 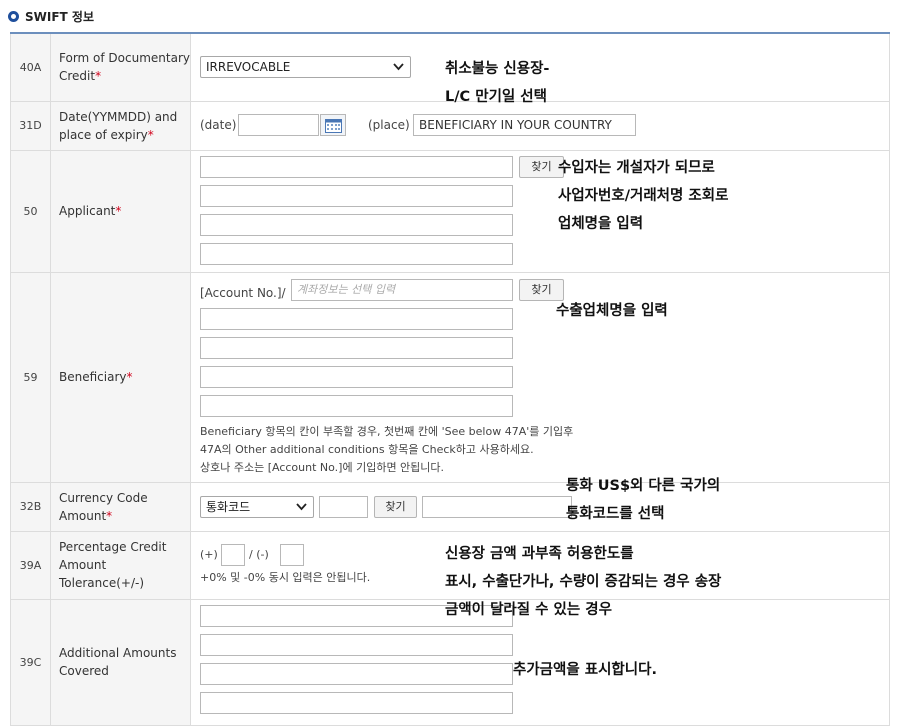 I want to click on circle-bullet-icon, so click(x=13, y=16).